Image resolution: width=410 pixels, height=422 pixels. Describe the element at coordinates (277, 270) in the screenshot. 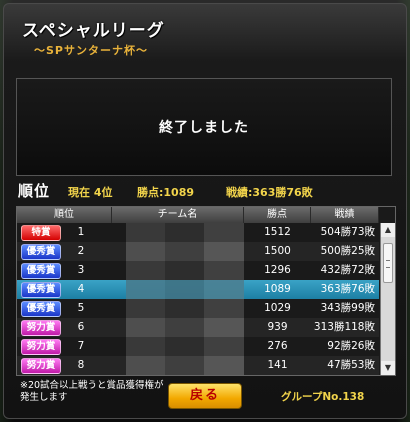

I see `points-cell: 1296` at that location.